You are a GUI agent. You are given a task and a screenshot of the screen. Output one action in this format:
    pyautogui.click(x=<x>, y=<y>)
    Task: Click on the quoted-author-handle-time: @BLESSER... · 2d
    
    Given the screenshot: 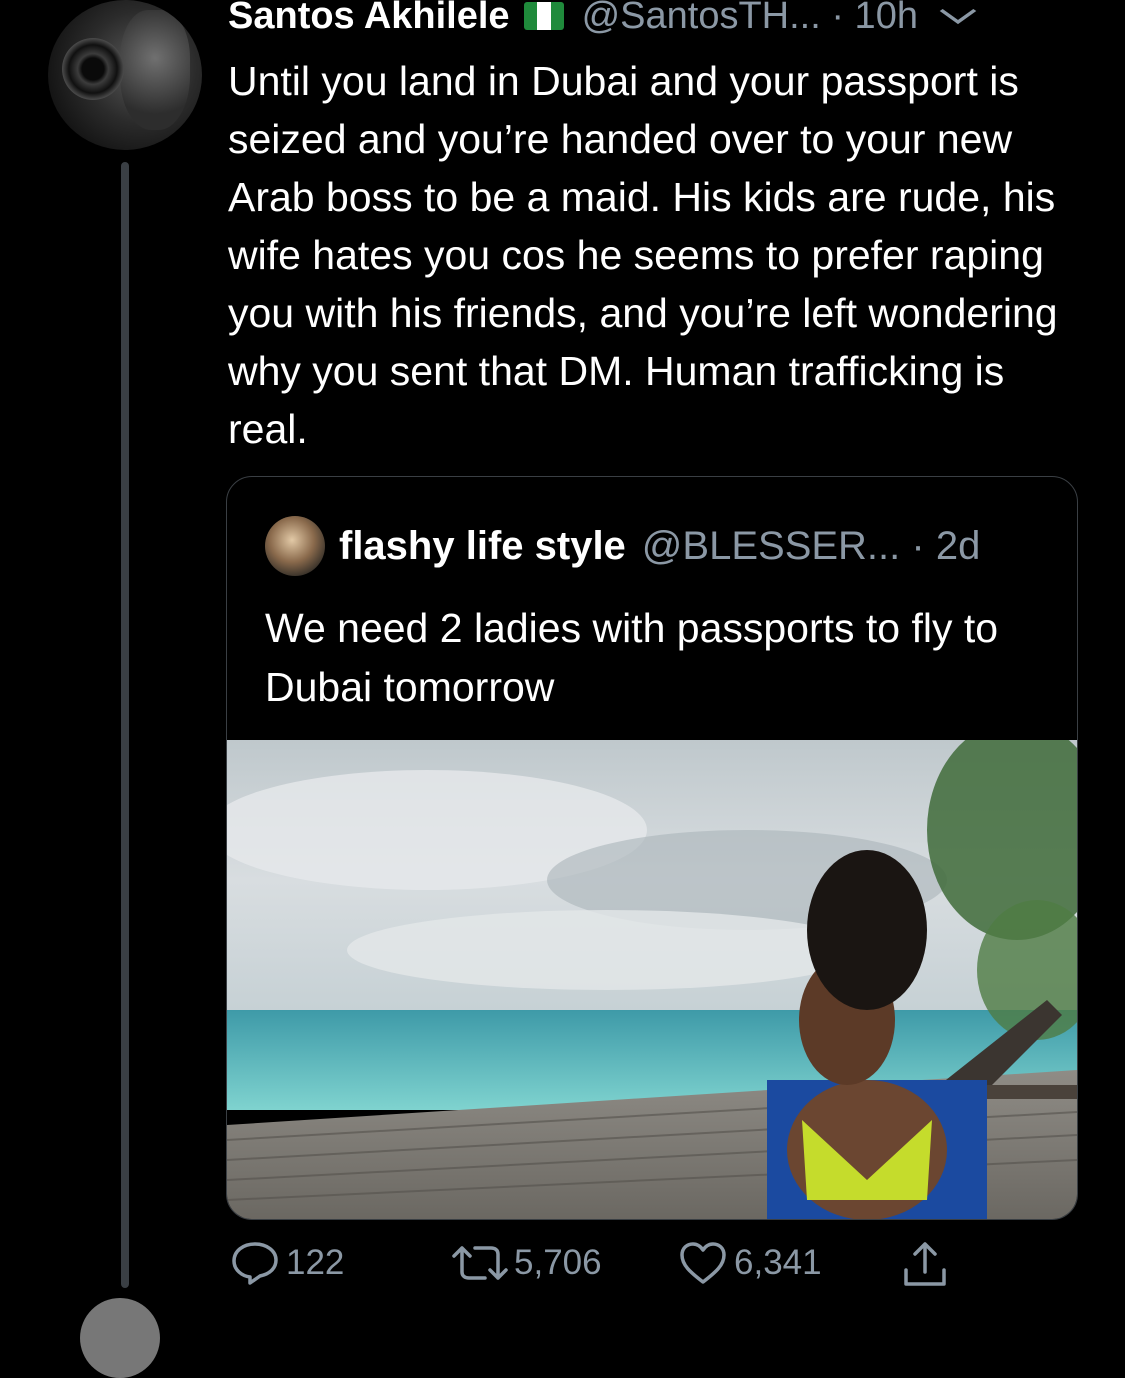 What is the action you would take?
    pyautogui.click(x=811, y=545)
    